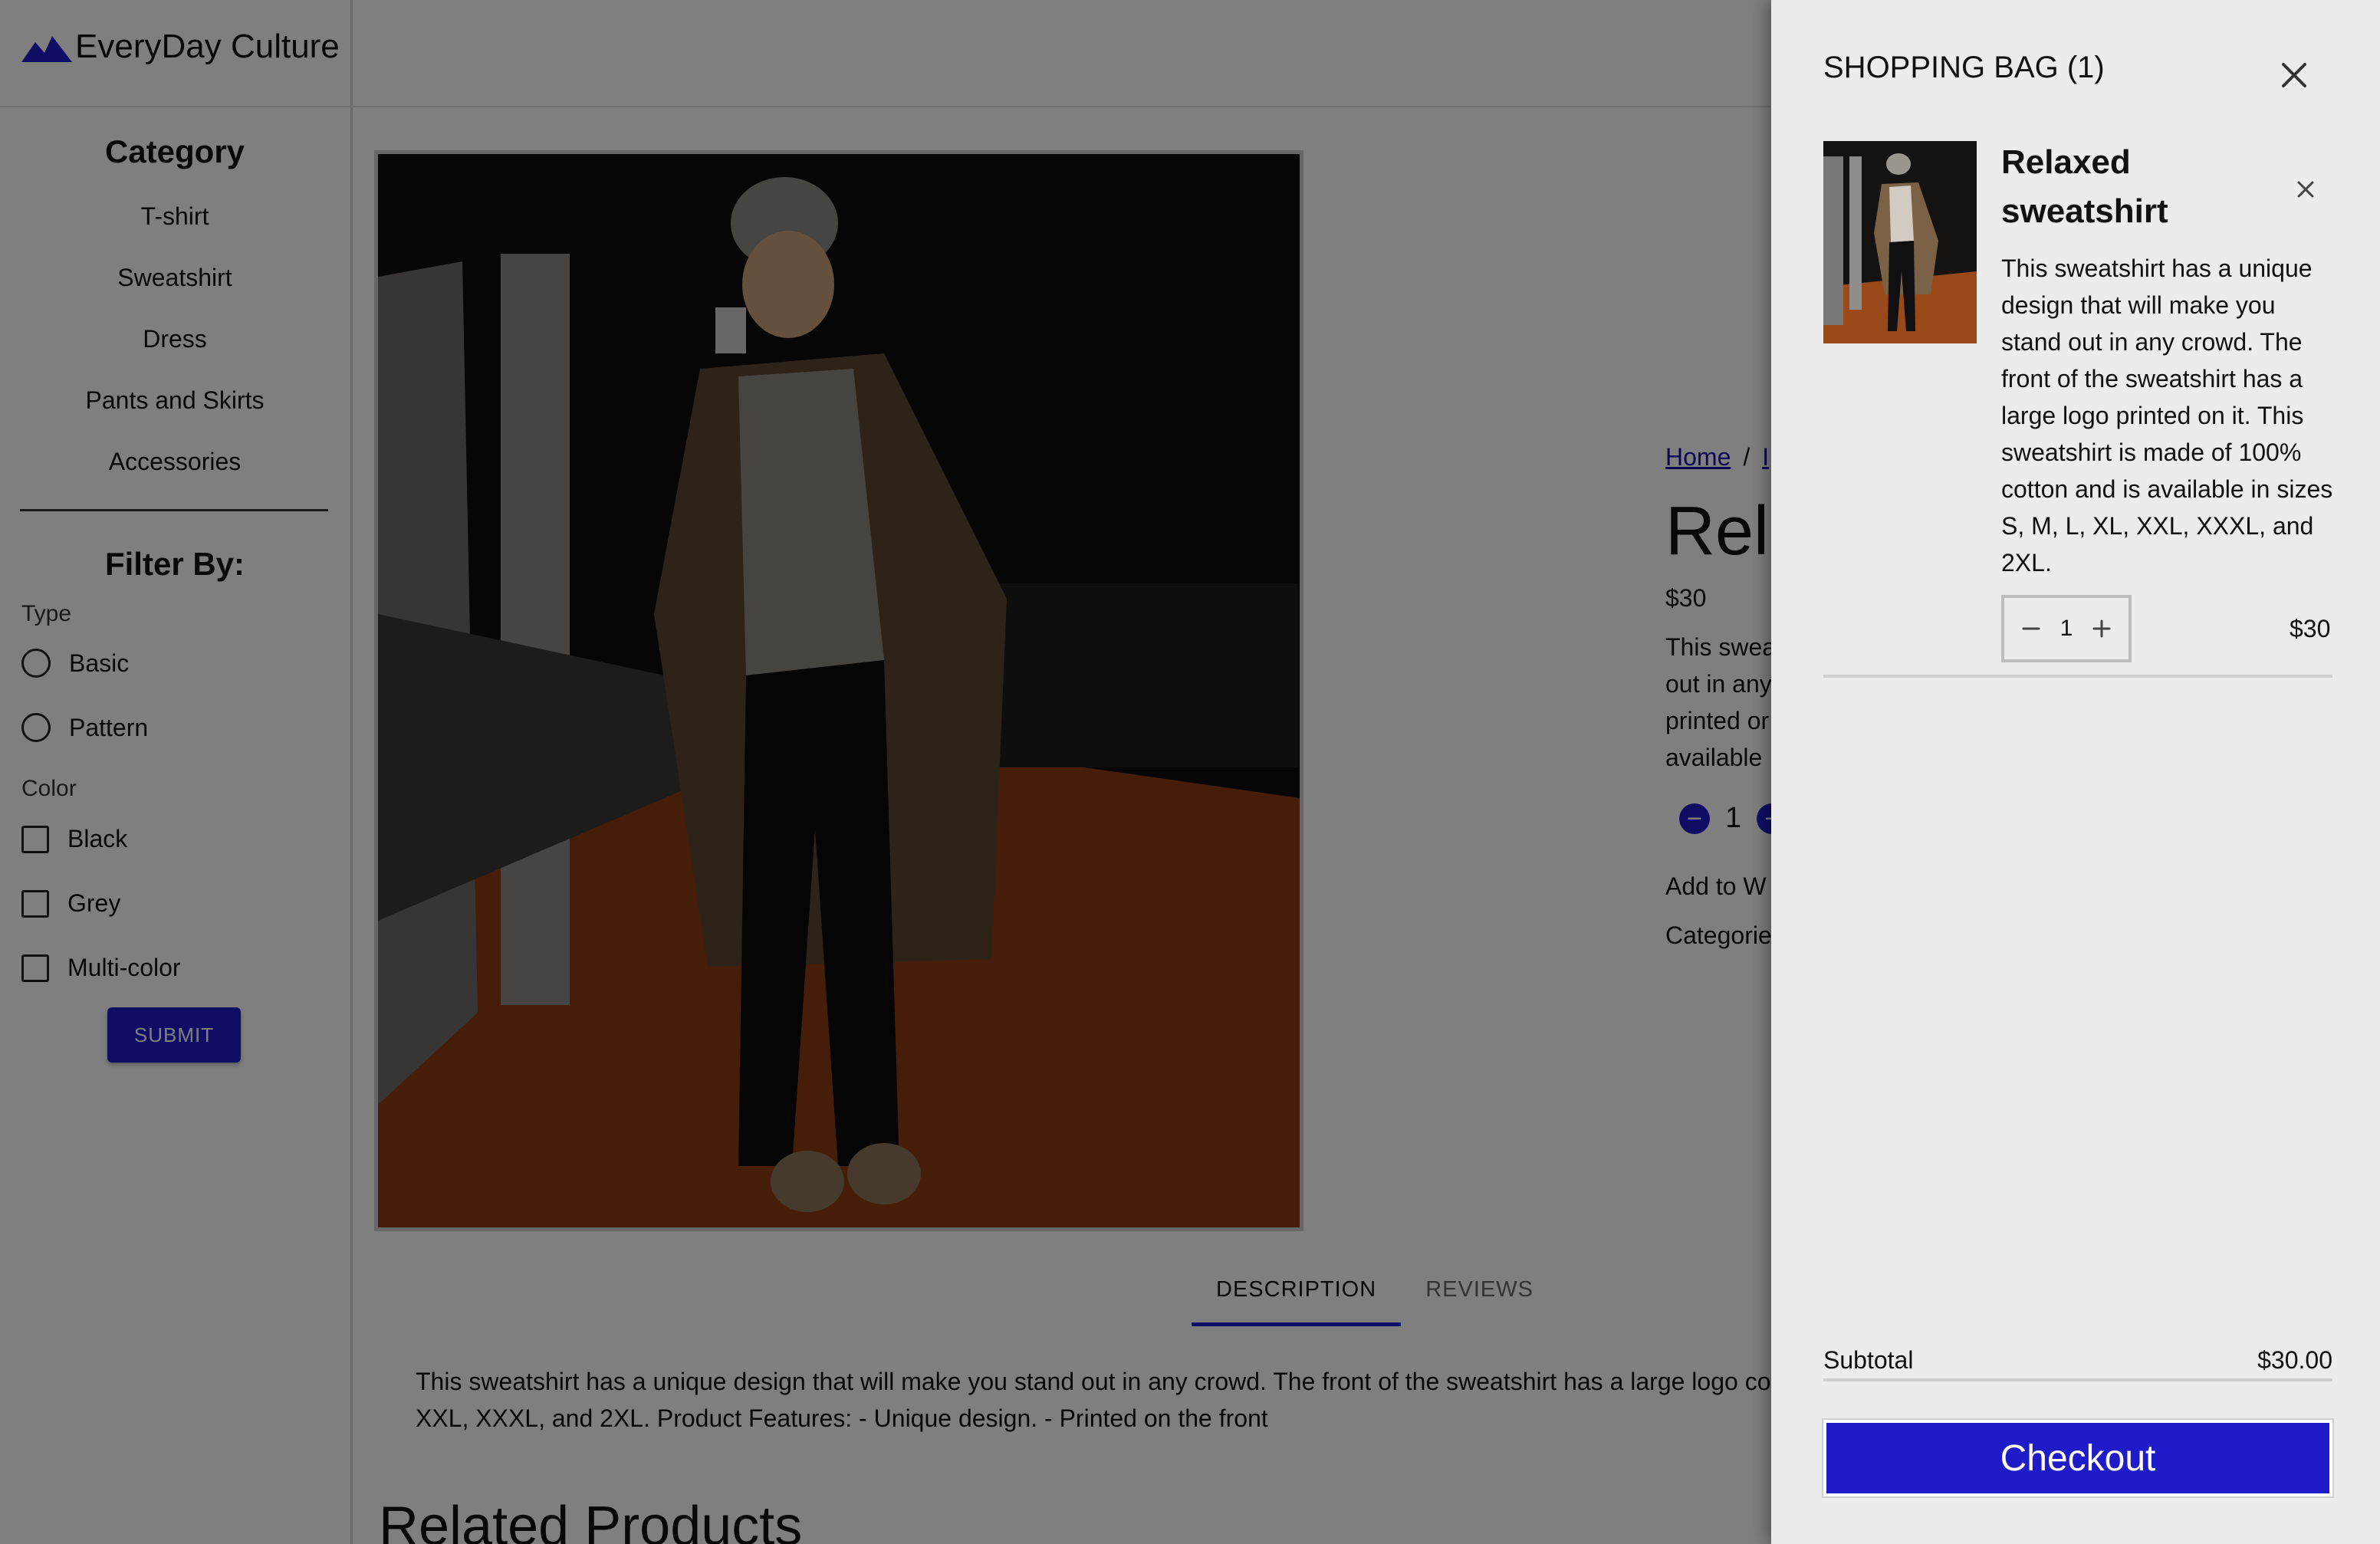 This screenshot has width=2380, height=1544. Describe the element at coordinates (2311, 628) in the screenshot. I see `cart-item-price: $30` at that location.